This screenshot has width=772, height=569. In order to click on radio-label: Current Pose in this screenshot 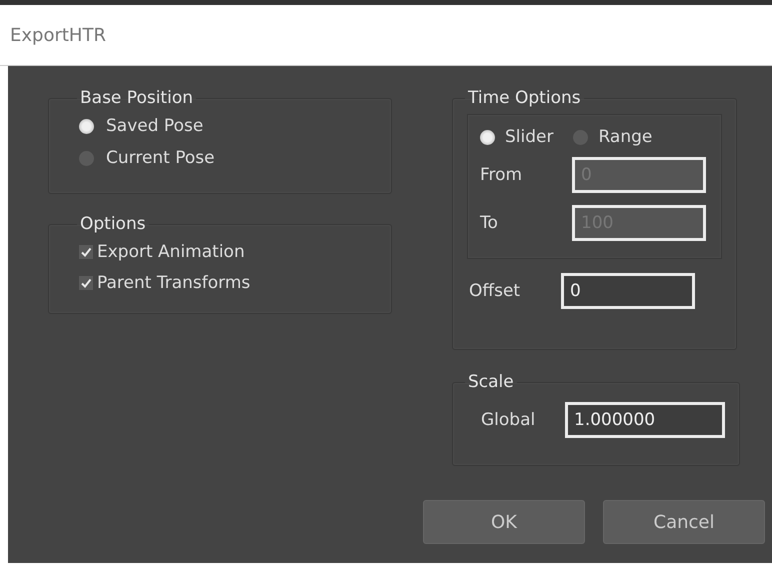, I will do `click(160, 158)`.